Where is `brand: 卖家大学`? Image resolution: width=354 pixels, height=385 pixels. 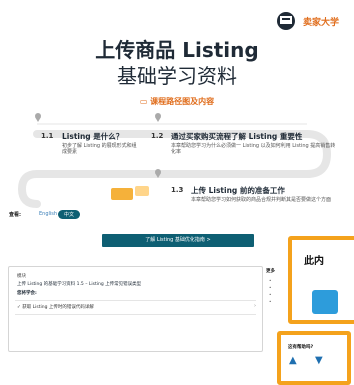 brand: 卖家大学 is located at coordinates (306, 21).